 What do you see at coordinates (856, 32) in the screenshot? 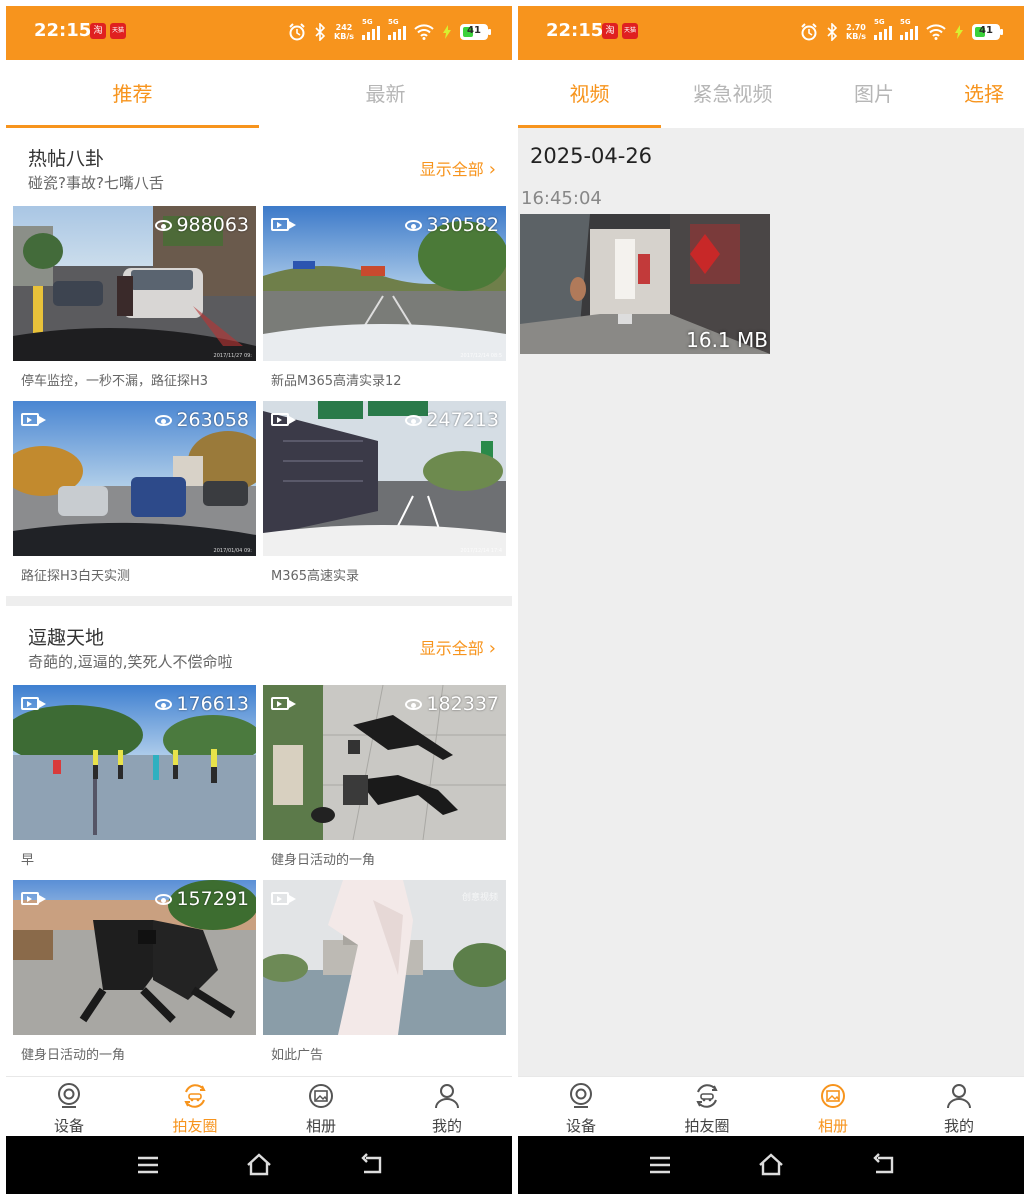
I see `net-speed: 2.70 KB/s` at bounding box center [856, 32].